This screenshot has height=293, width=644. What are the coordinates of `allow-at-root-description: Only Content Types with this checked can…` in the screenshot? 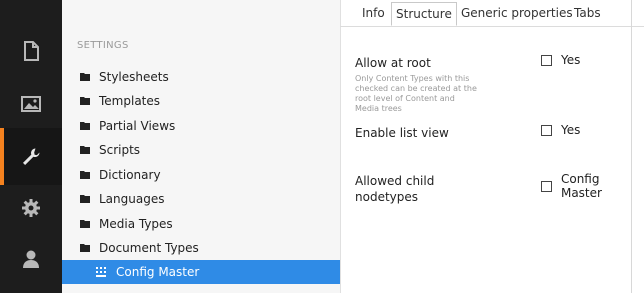 It's located at (416, 93).